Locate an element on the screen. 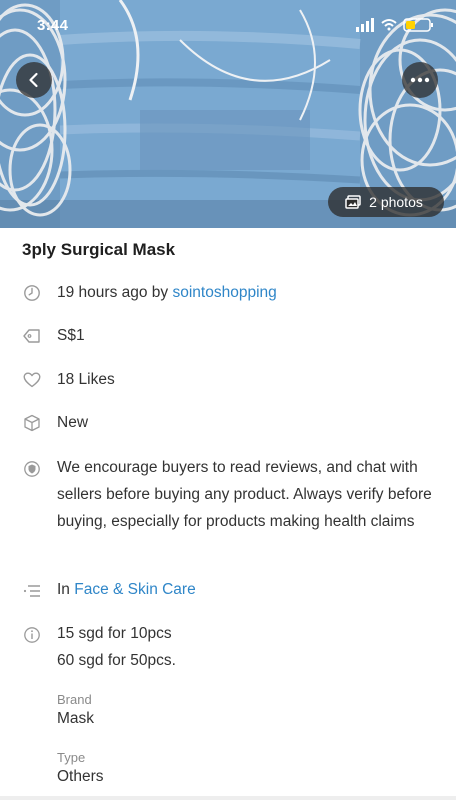 The height and width of the screenshot is (800, 456). shield-icon is located at coordinates (32, 469).